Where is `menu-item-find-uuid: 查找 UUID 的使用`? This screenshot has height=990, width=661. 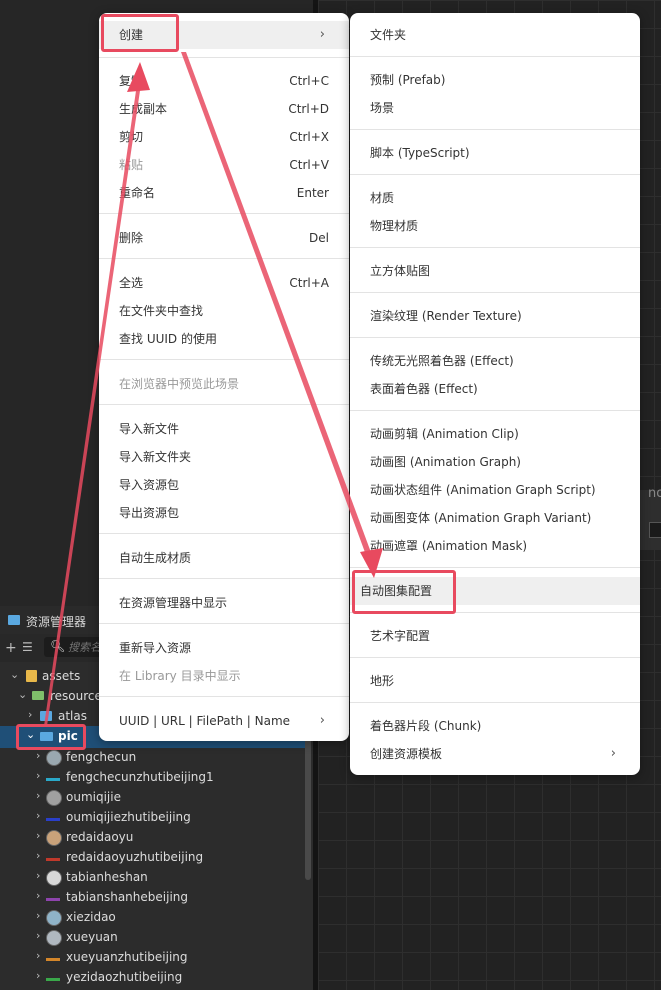
menu-item-find-uuid: 查找 UUID 的使用 is located at coordinates (224, 339).